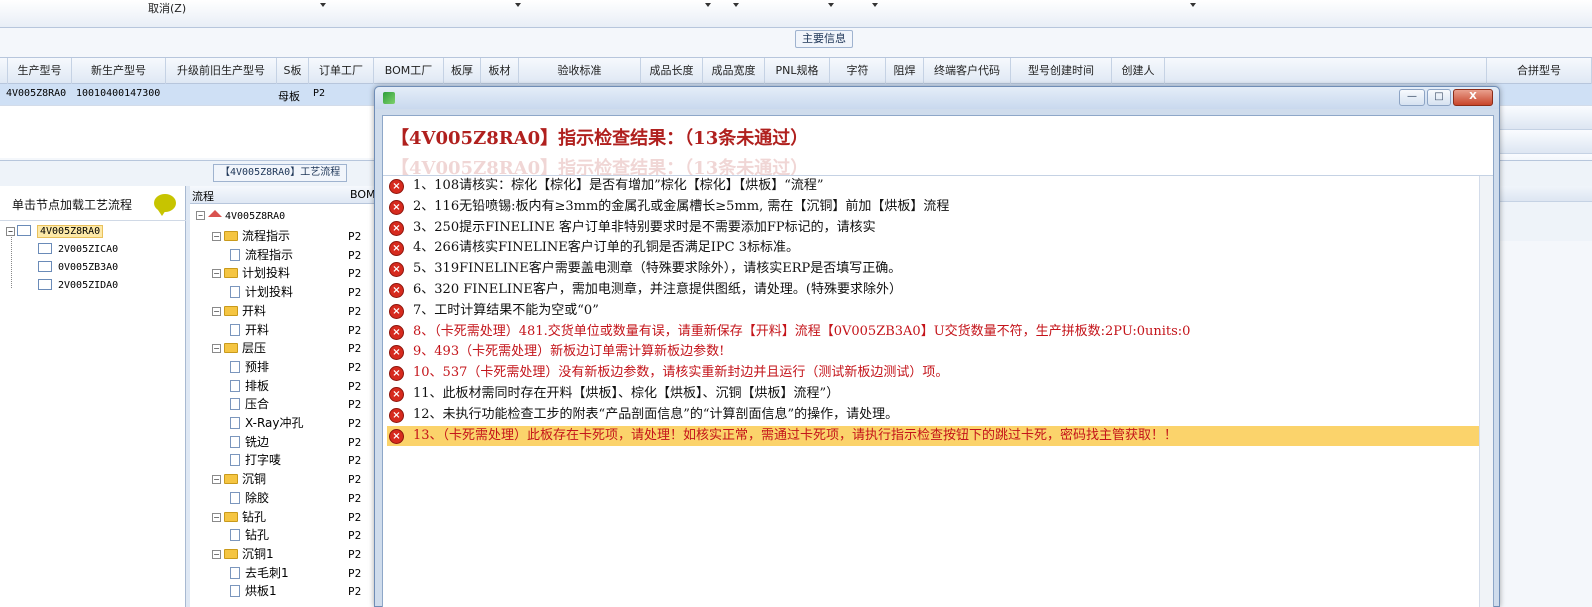 This screenshot has width=1592, height=607. Describe the element at coordinates (1539, 71) in the screenshot. I see `col-merged-model: 合拼型号` at that location.